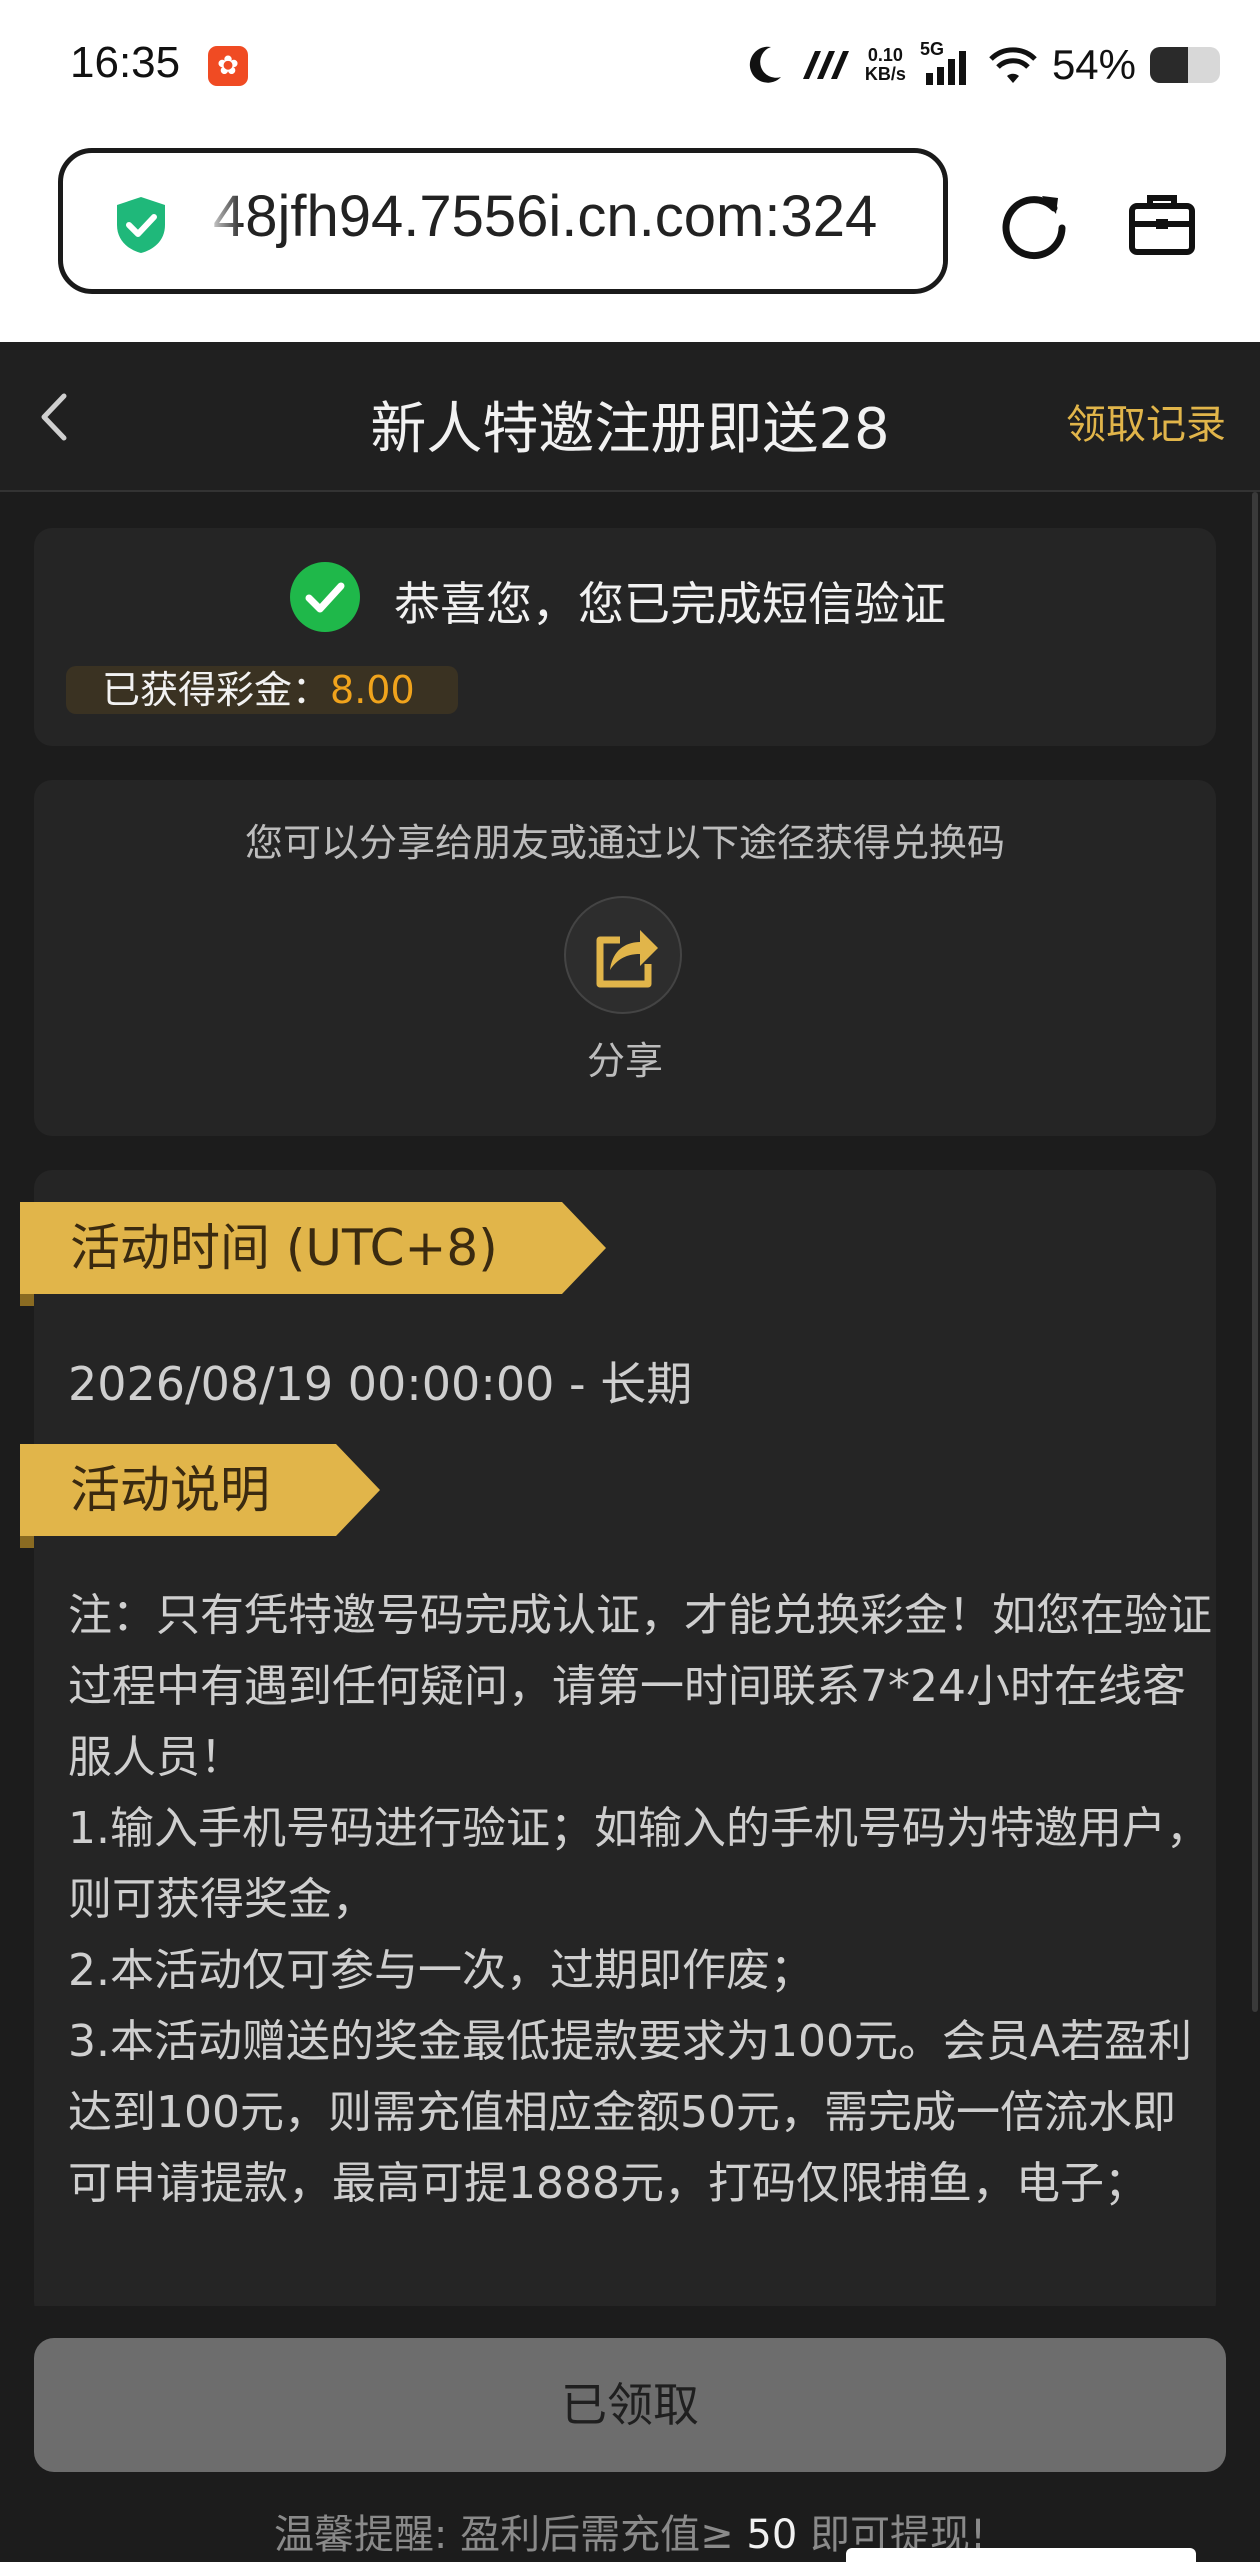  I want to click on cell-signal-icon: 5G, so click(947, 63).